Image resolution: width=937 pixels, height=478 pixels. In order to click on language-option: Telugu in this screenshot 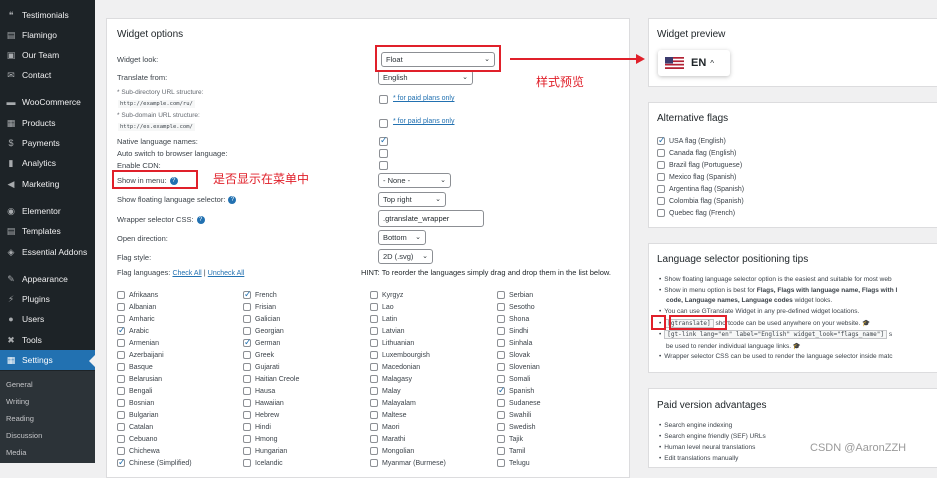, I will do `click(513, 463)`.